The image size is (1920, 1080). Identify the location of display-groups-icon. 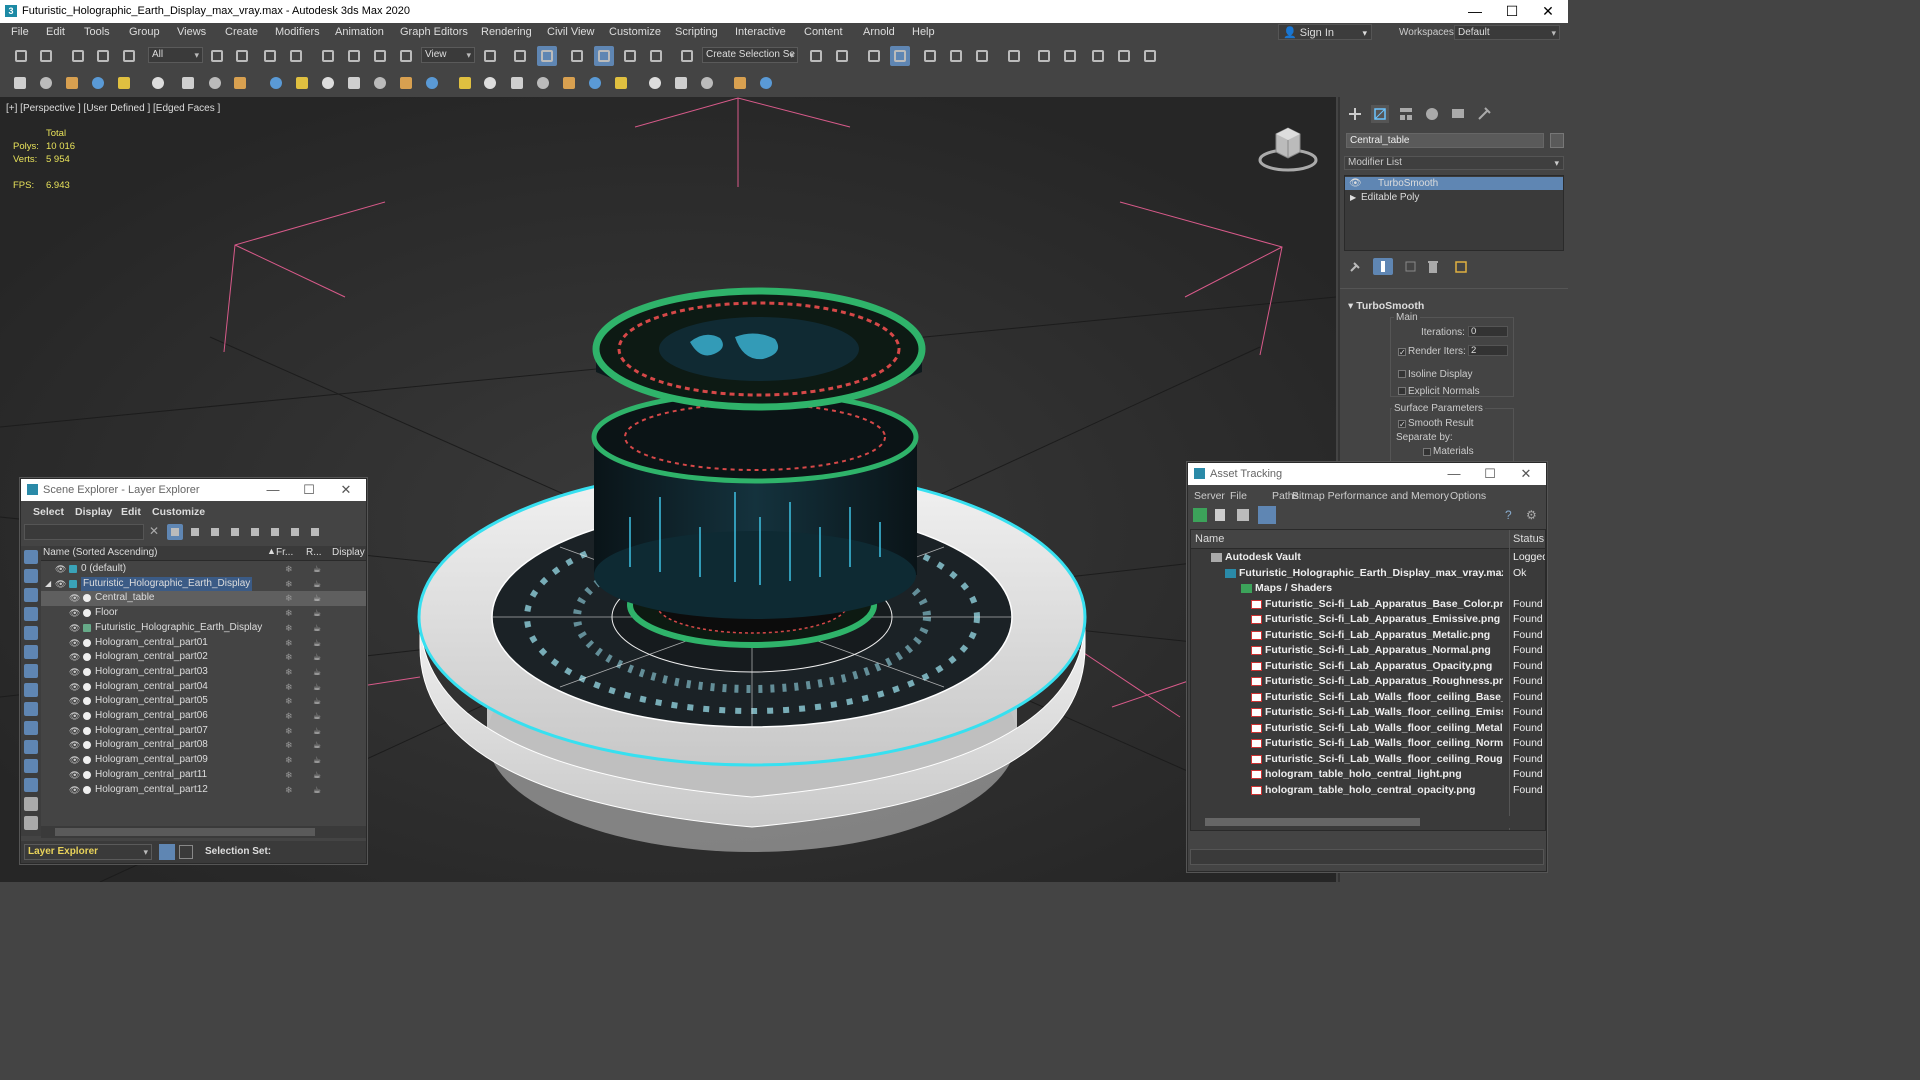
(31, 671).